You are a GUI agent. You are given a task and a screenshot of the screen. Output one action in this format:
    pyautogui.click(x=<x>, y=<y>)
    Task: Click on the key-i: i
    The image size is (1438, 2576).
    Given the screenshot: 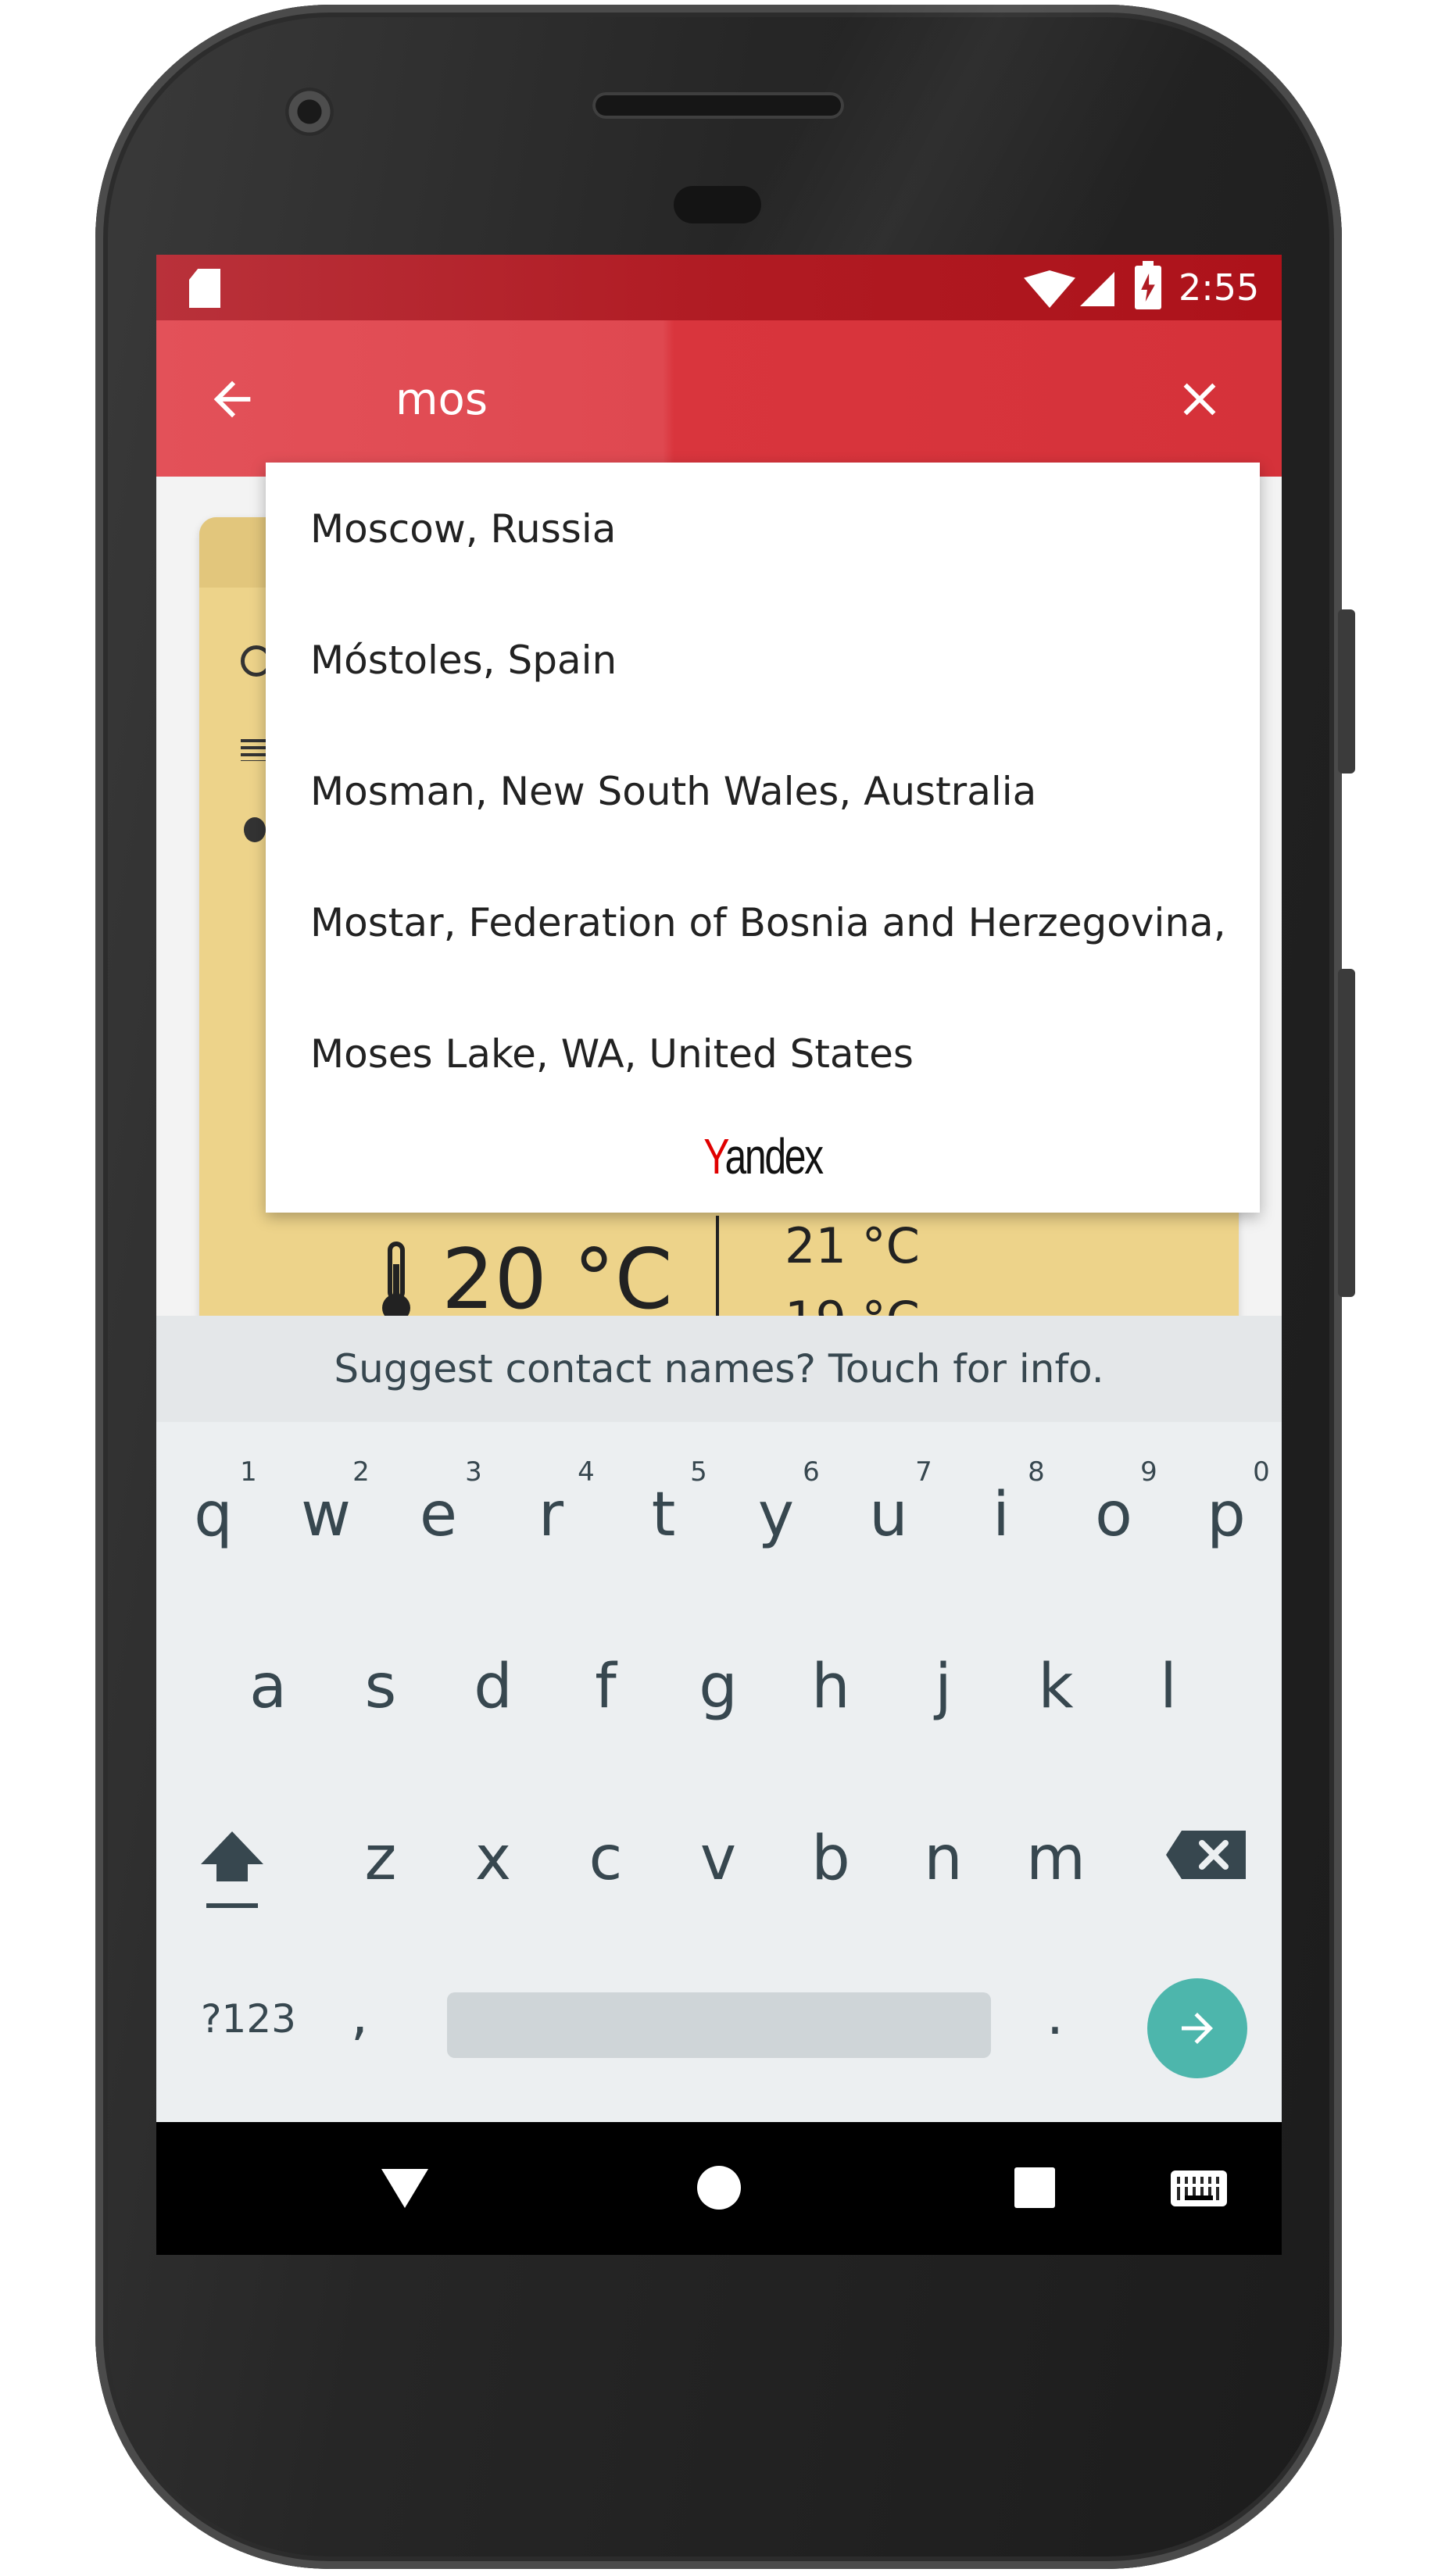 What is the action you would take?
    pyautogui.click(x=1001, y=1515)
    